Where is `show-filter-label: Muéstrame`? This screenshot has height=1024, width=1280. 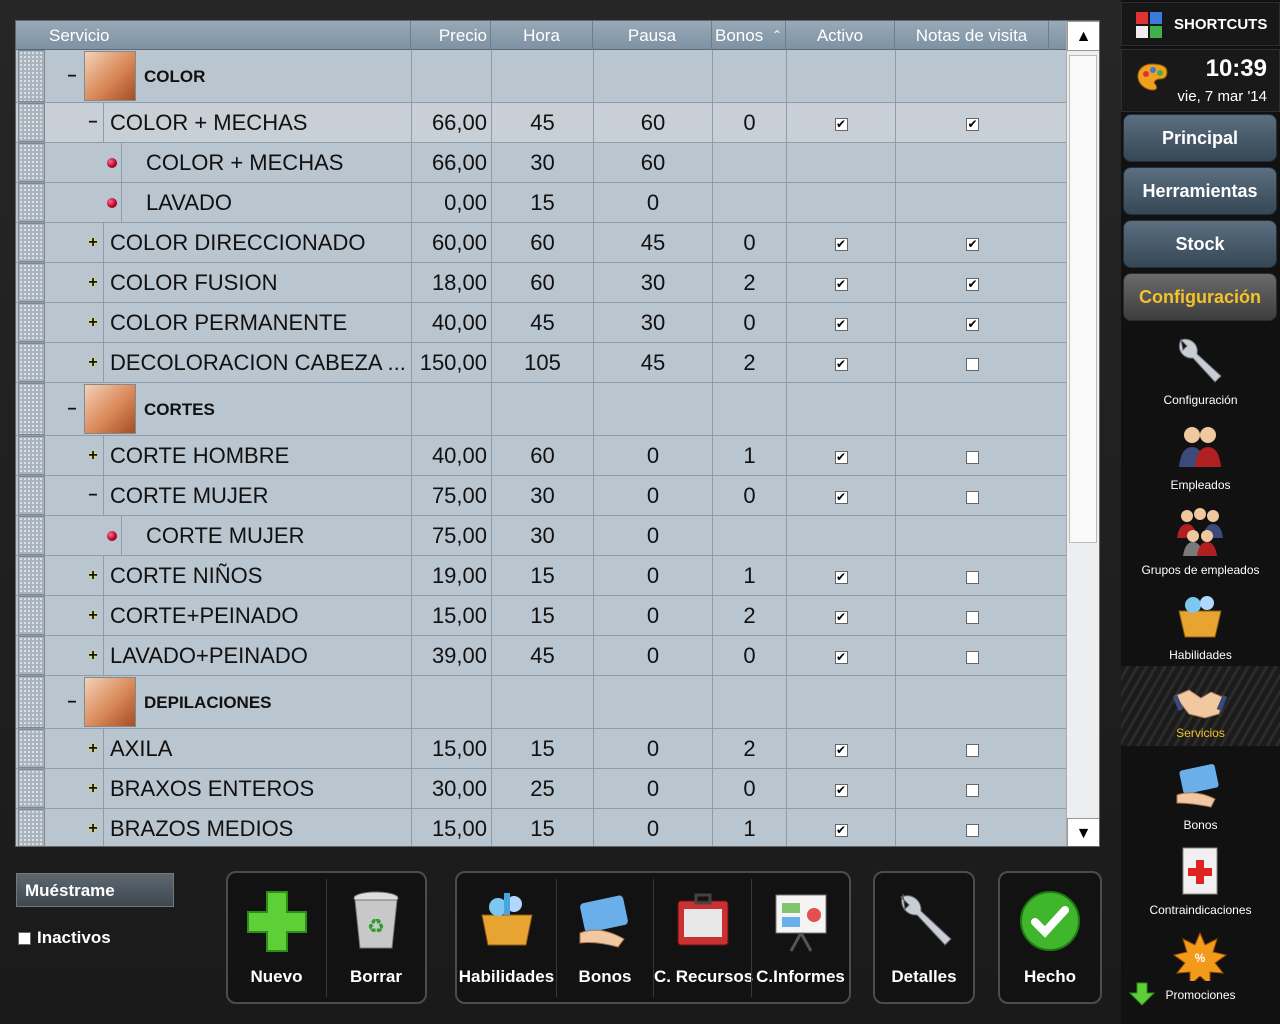
show-filter-label: Muéstrame is located at coordinates (95, 890).